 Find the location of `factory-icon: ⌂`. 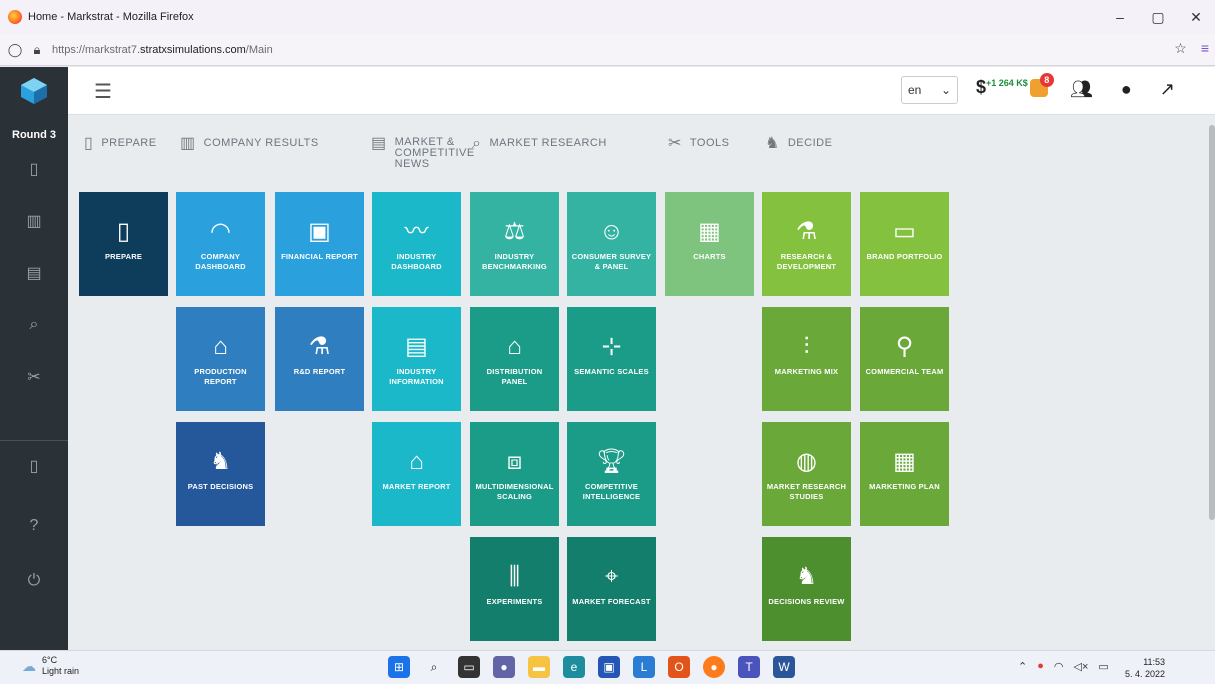

factory-icon: ⌂ is located at coordinates (220, 346).